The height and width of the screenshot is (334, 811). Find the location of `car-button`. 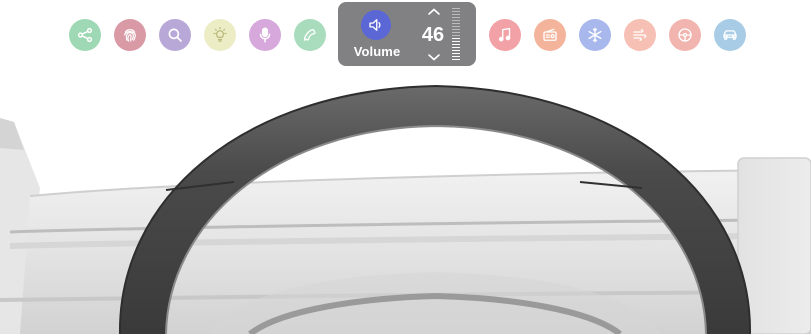

car-button is located at coordinates (730, 35).